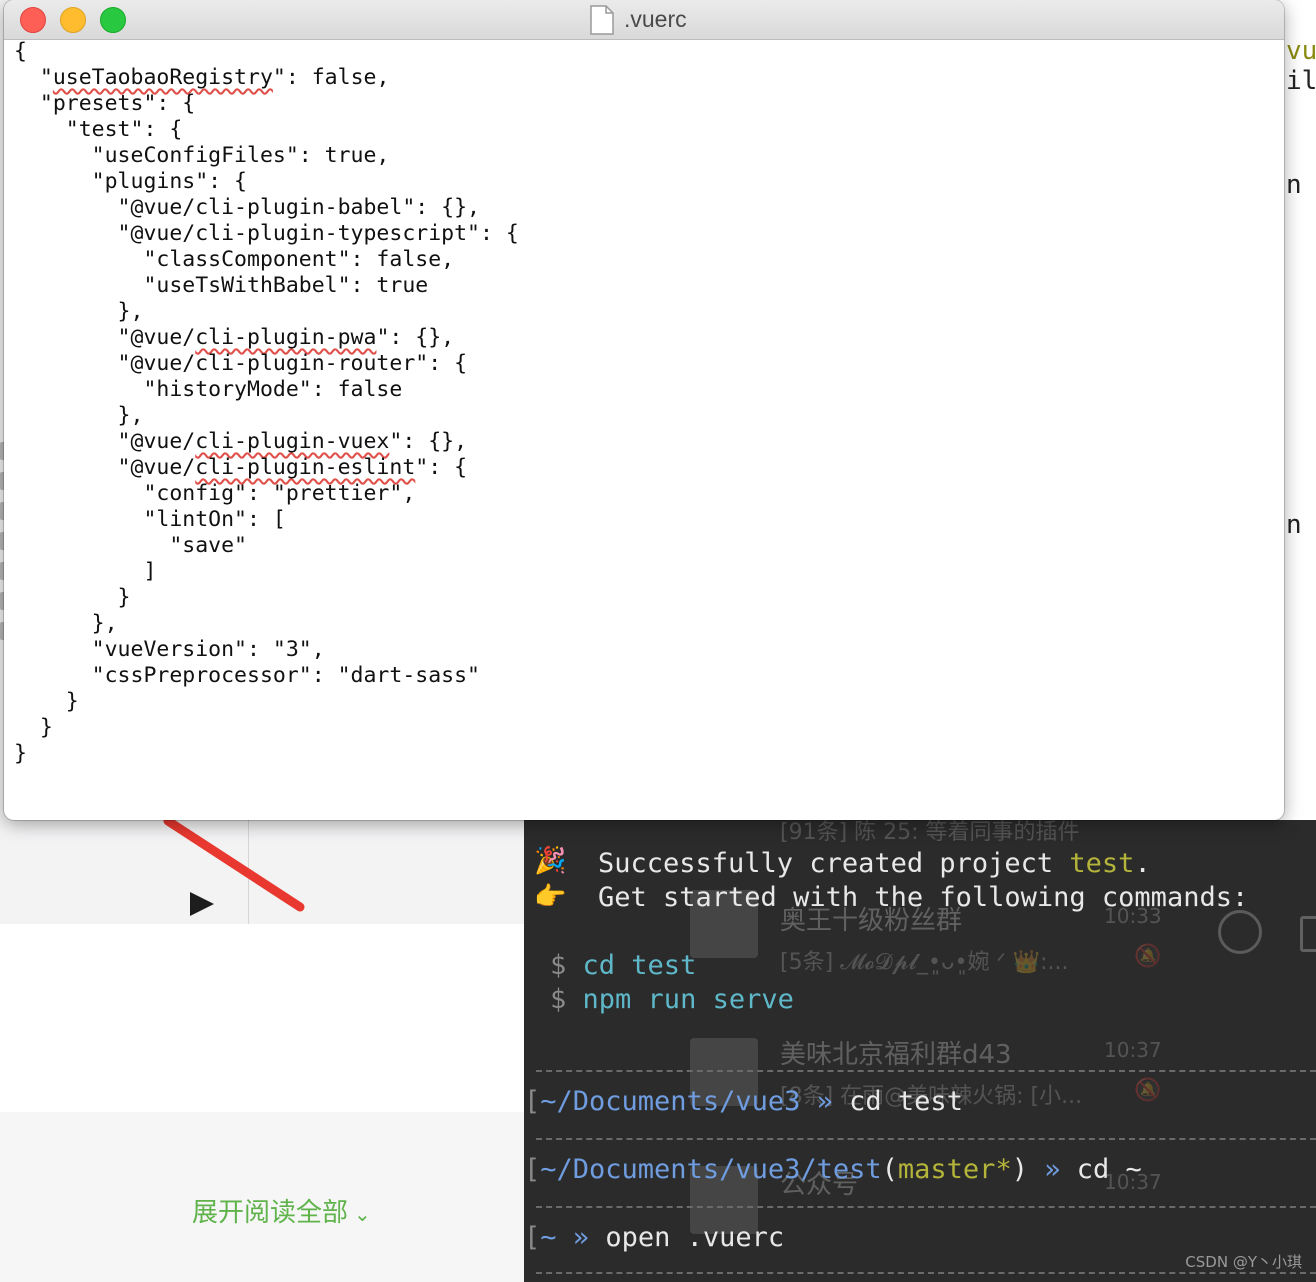  I want to click on document-line: "@vue/cli-plugin-pwa": {},, so click(234, 337).